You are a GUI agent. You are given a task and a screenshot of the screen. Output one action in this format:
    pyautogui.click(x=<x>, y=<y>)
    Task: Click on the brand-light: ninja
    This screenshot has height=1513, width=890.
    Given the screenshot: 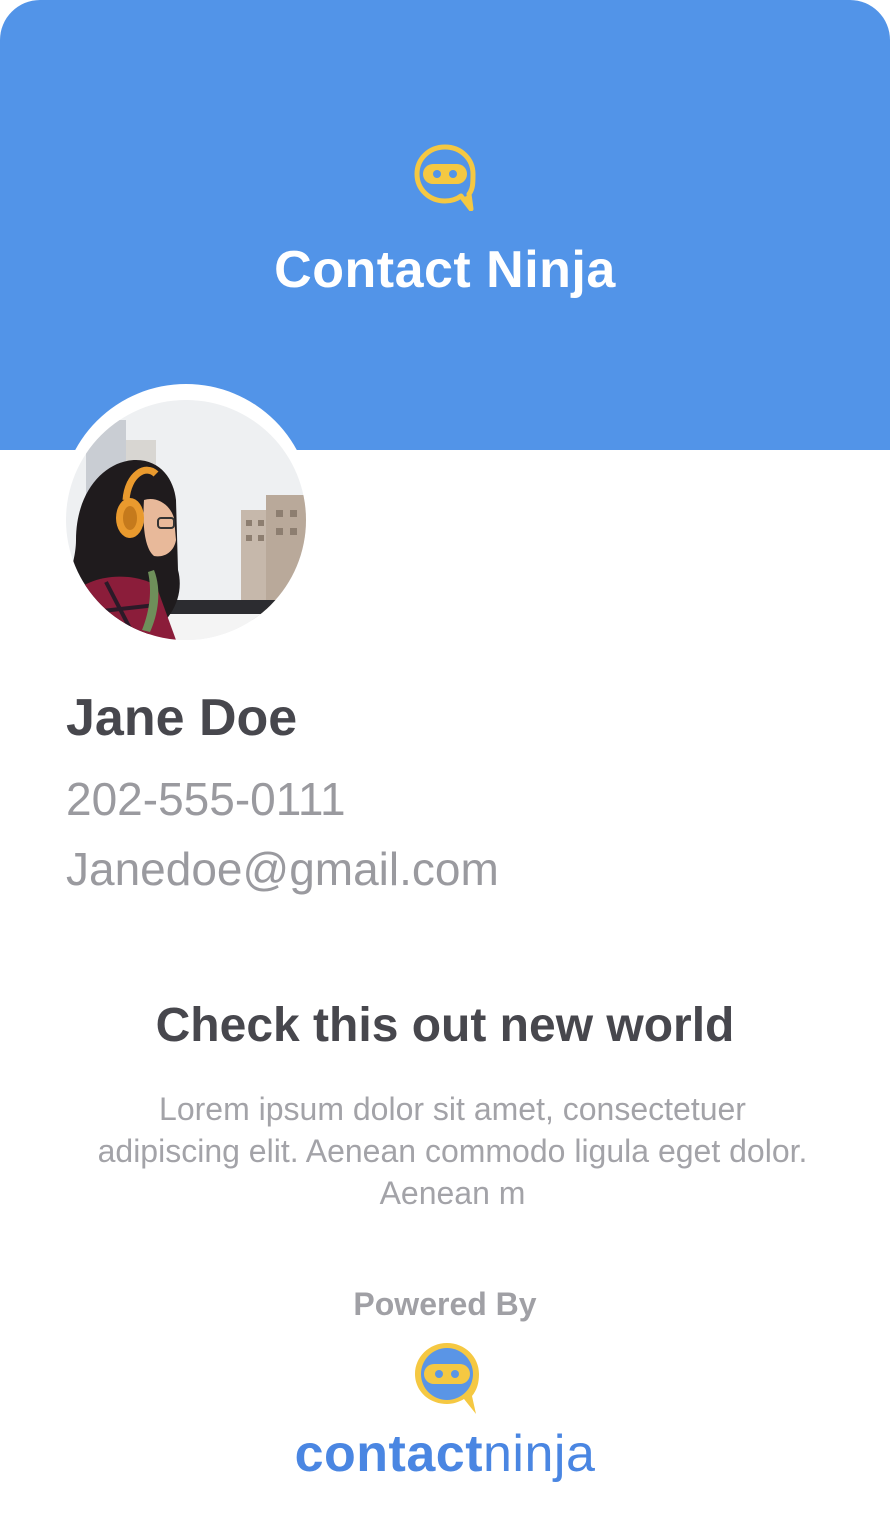 What is the action you would take?
    pyautogui.click(x=539, y=1454)
    